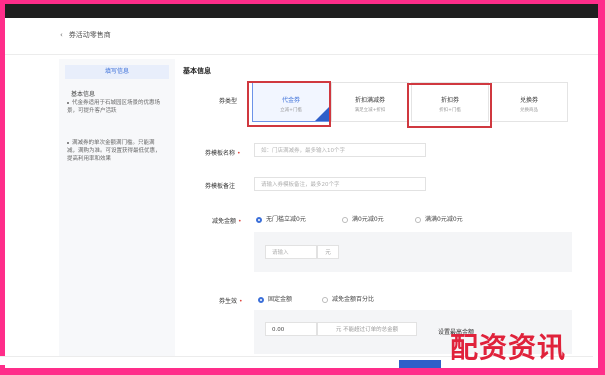  I want to click on condition-unit: 元 不能超过订单的总金额, so click(367, 329).